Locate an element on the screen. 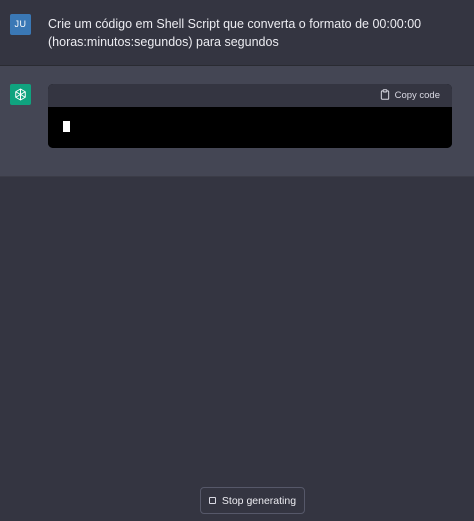 The height and width of the screenshot is (521, 474). stop-generating-label: Stop generating is located at coordinates (259, 500).